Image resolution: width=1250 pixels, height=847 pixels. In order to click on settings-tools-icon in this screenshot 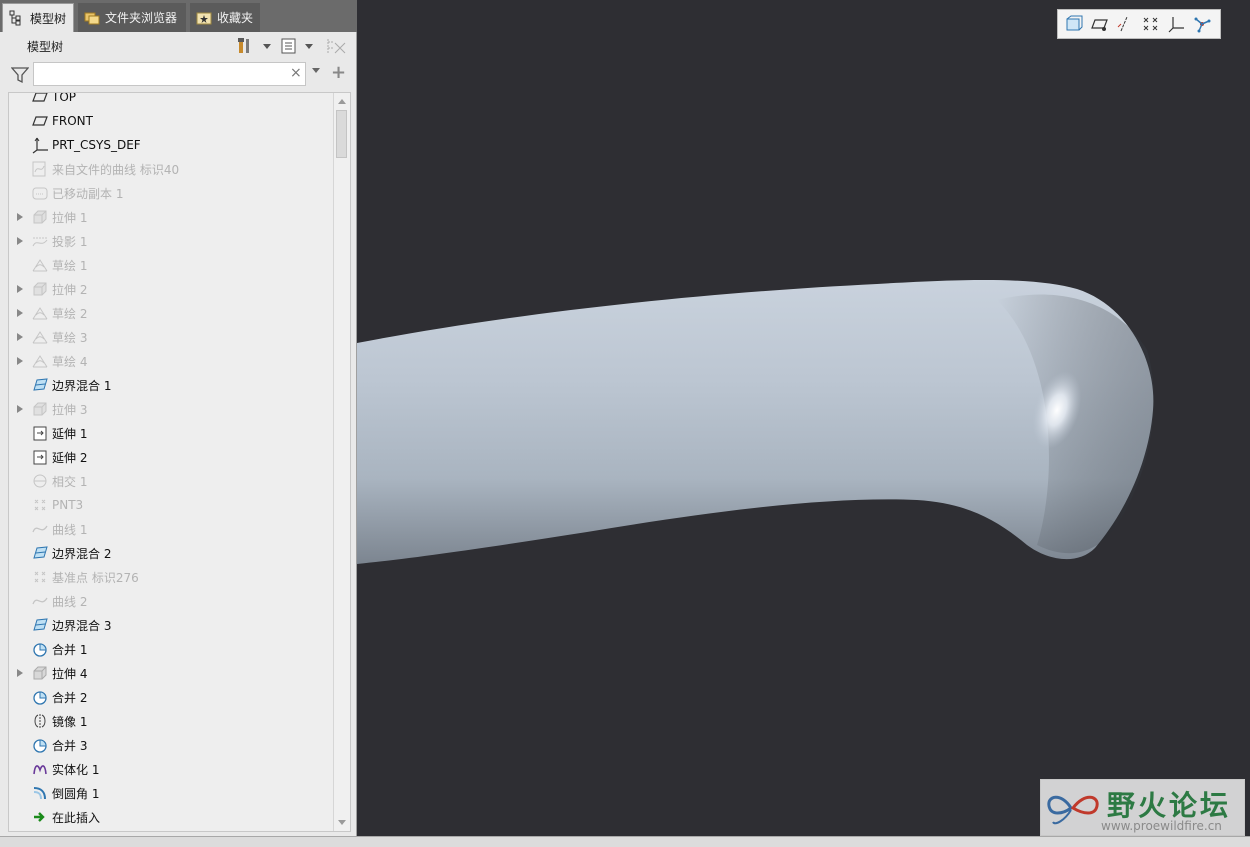, I will do `click(247, 46)`.